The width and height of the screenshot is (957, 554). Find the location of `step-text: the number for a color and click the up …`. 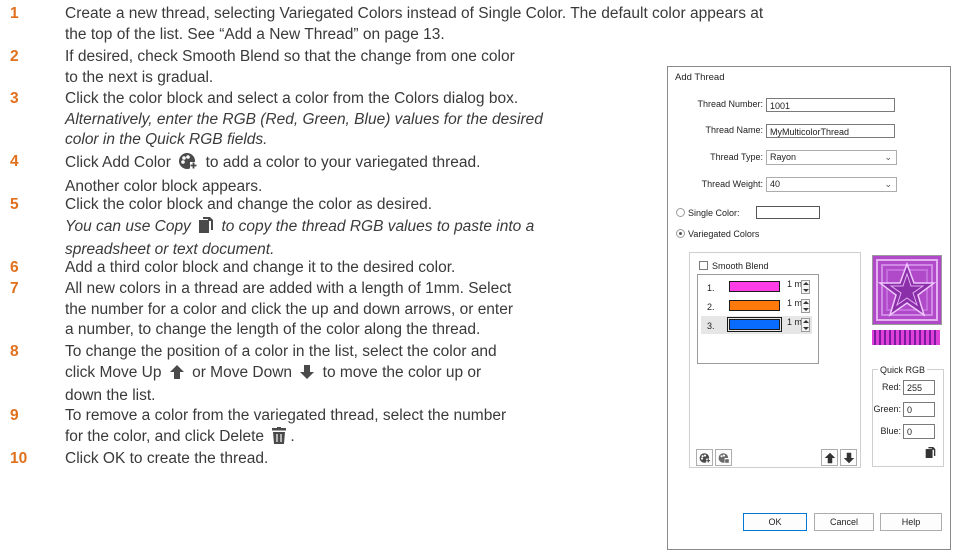

step-text: the number for a color and click the up … is located at coordinates (289, 309).